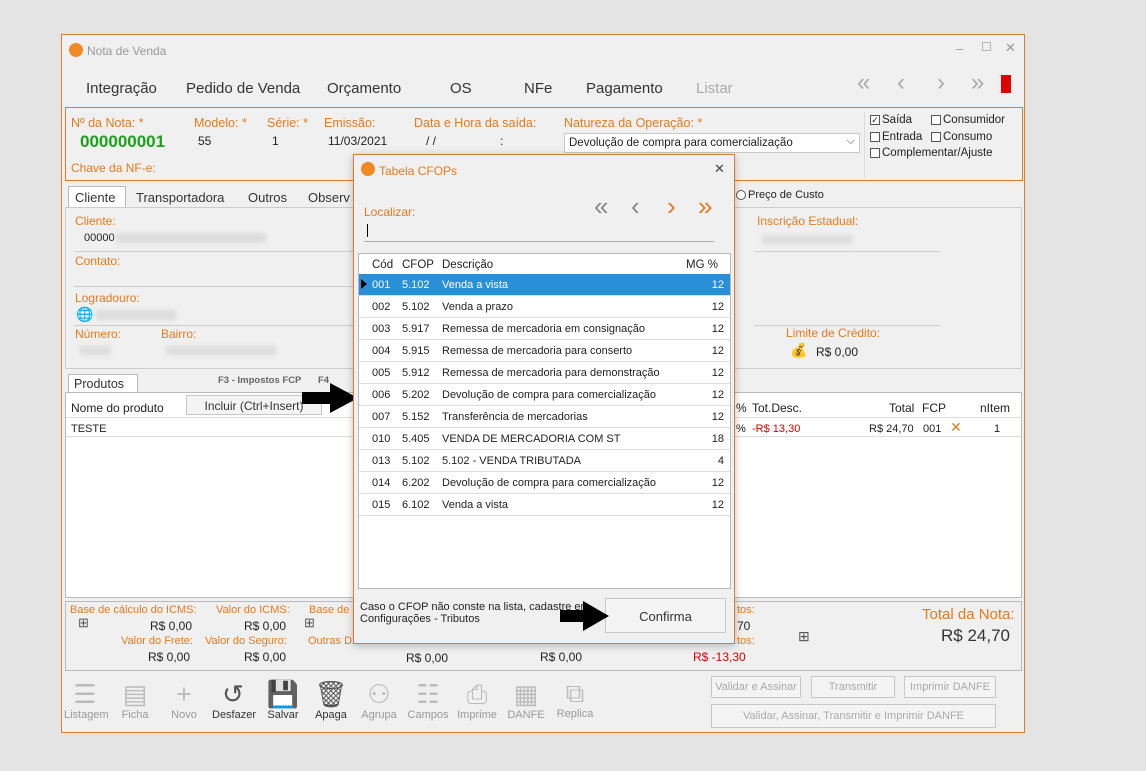 The image size is (1146, 771). Describe the element at coordinates (357, 141) in the screenshot. I see `emissao-value: 11/03/2021` at that location.